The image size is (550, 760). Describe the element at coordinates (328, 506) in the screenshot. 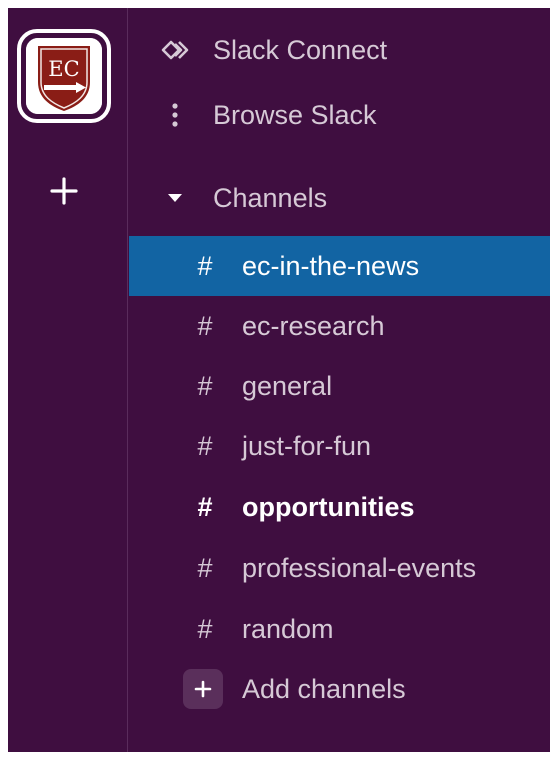

I see `channel-name: opportunities` at that location.